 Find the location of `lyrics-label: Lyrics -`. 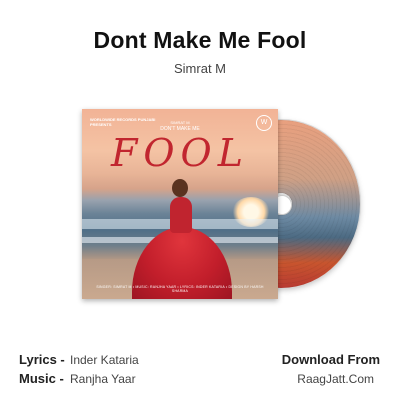

lyrics-label: Lyrics - is located at coordinates (42, 359).